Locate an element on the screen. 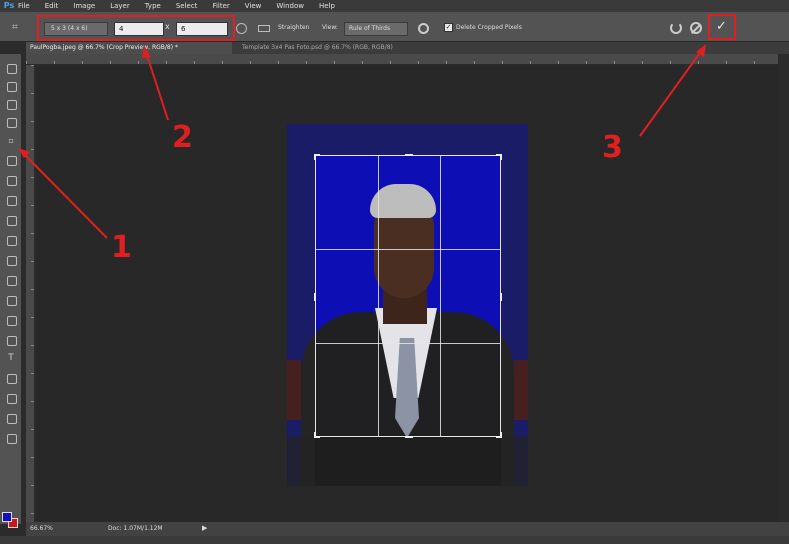 The width and height of the screenshot is (789, 544). arrow-1-head is located at coordinates (24, 153).